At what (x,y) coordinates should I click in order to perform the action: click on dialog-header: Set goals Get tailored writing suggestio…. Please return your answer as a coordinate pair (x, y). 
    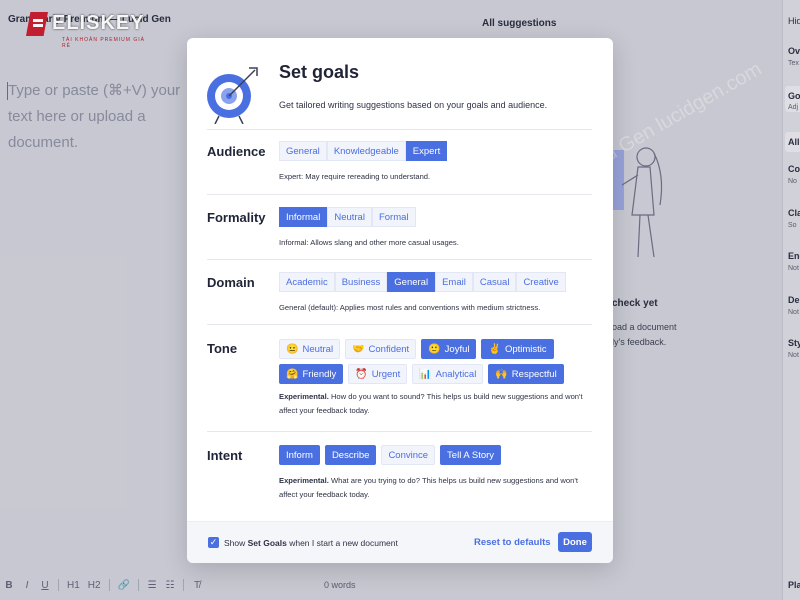
    Looking at the image, I should click on (400, 83).